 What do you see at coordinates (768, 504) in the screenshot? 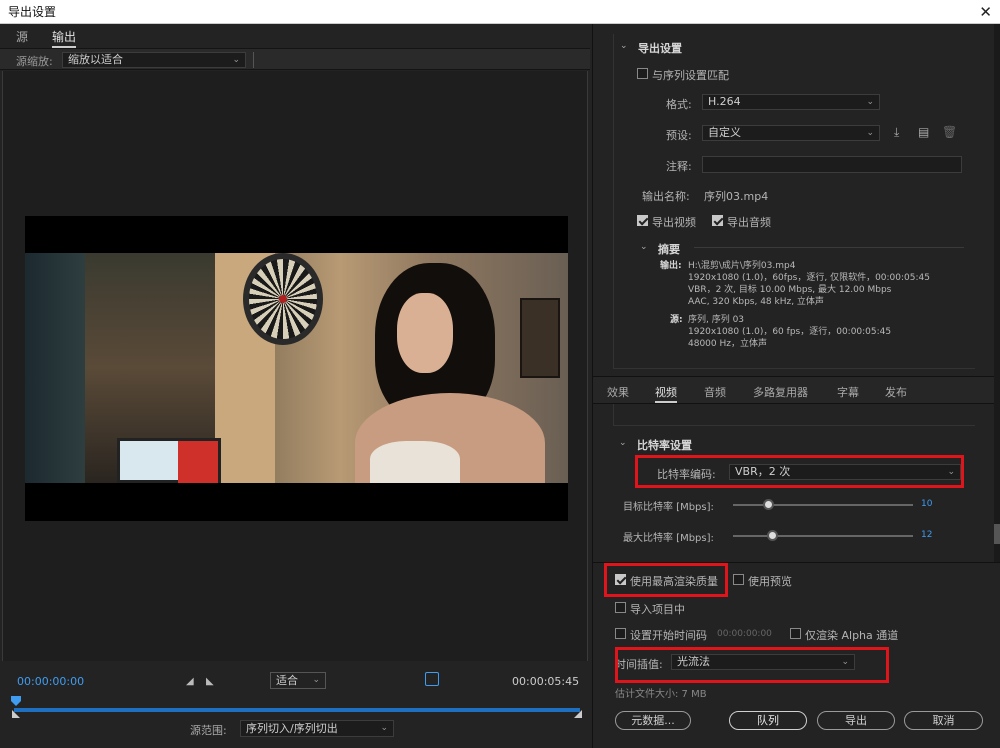
I see `target-bitrate-knob` at bounding box center [768, 504].